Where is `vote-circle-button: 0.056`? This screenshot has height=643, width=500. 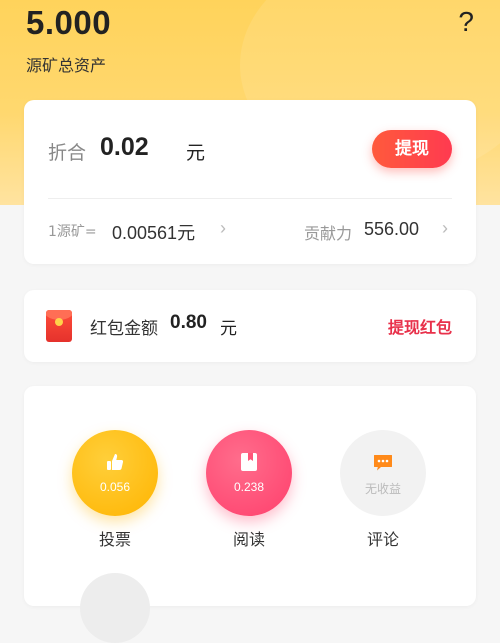 vote-circle-button: 0.056 is located at coordinates (115, 473).